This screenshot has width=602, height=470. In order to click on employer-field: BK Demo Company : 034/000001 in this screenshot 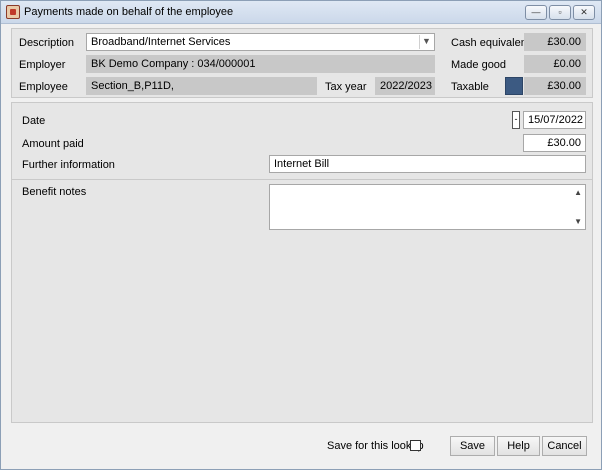, I will do `click(260, 64)`.